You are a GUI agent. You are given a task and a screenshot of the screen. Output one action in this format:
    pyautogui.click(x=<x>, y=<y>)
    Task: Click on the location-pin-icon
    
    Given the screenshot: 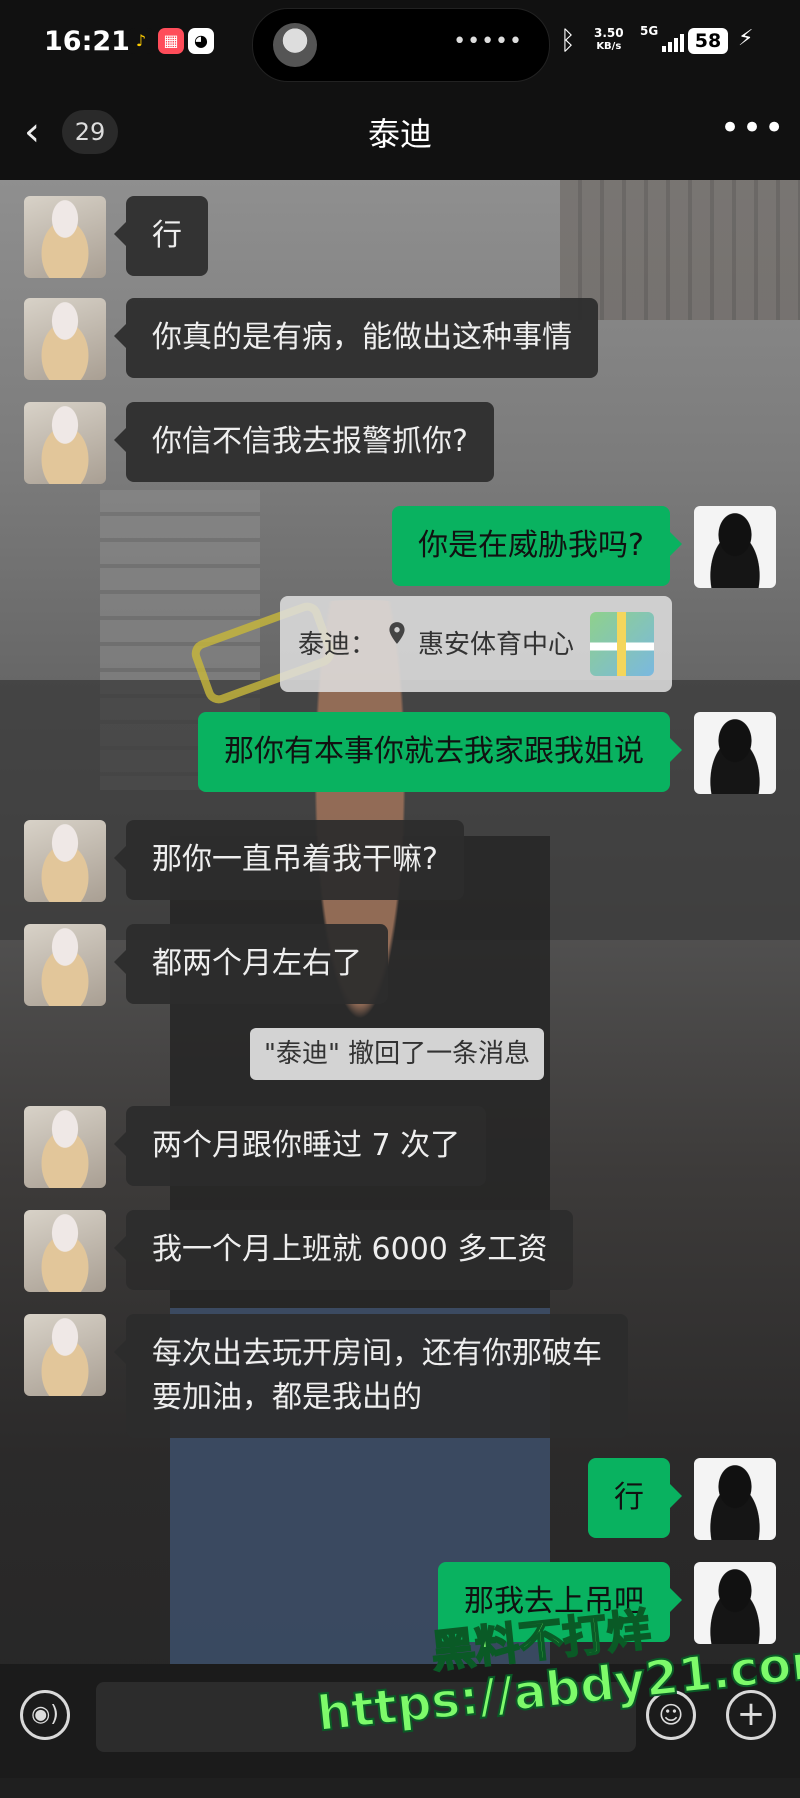 What is the action you would take?
    pyautogui.click(x=397, y=633)
    